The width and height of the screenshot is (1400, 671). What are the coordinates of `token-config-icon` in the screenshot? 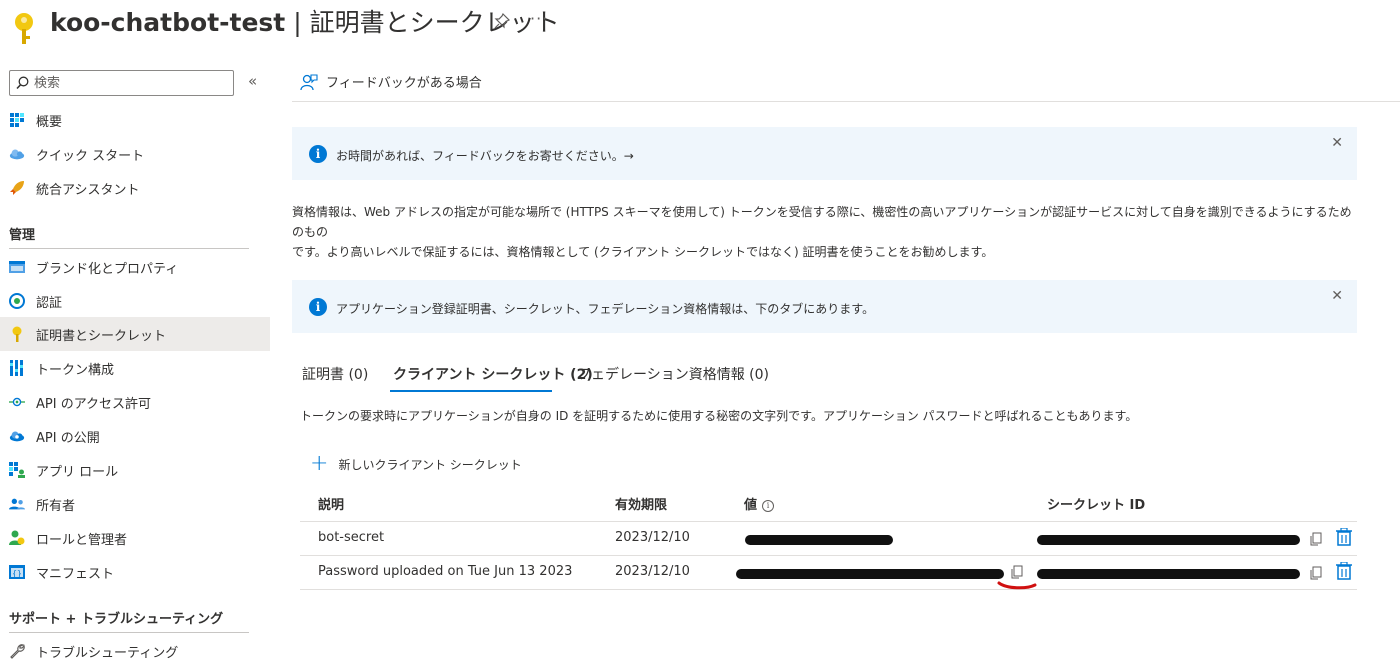 It's located at (17, 368).